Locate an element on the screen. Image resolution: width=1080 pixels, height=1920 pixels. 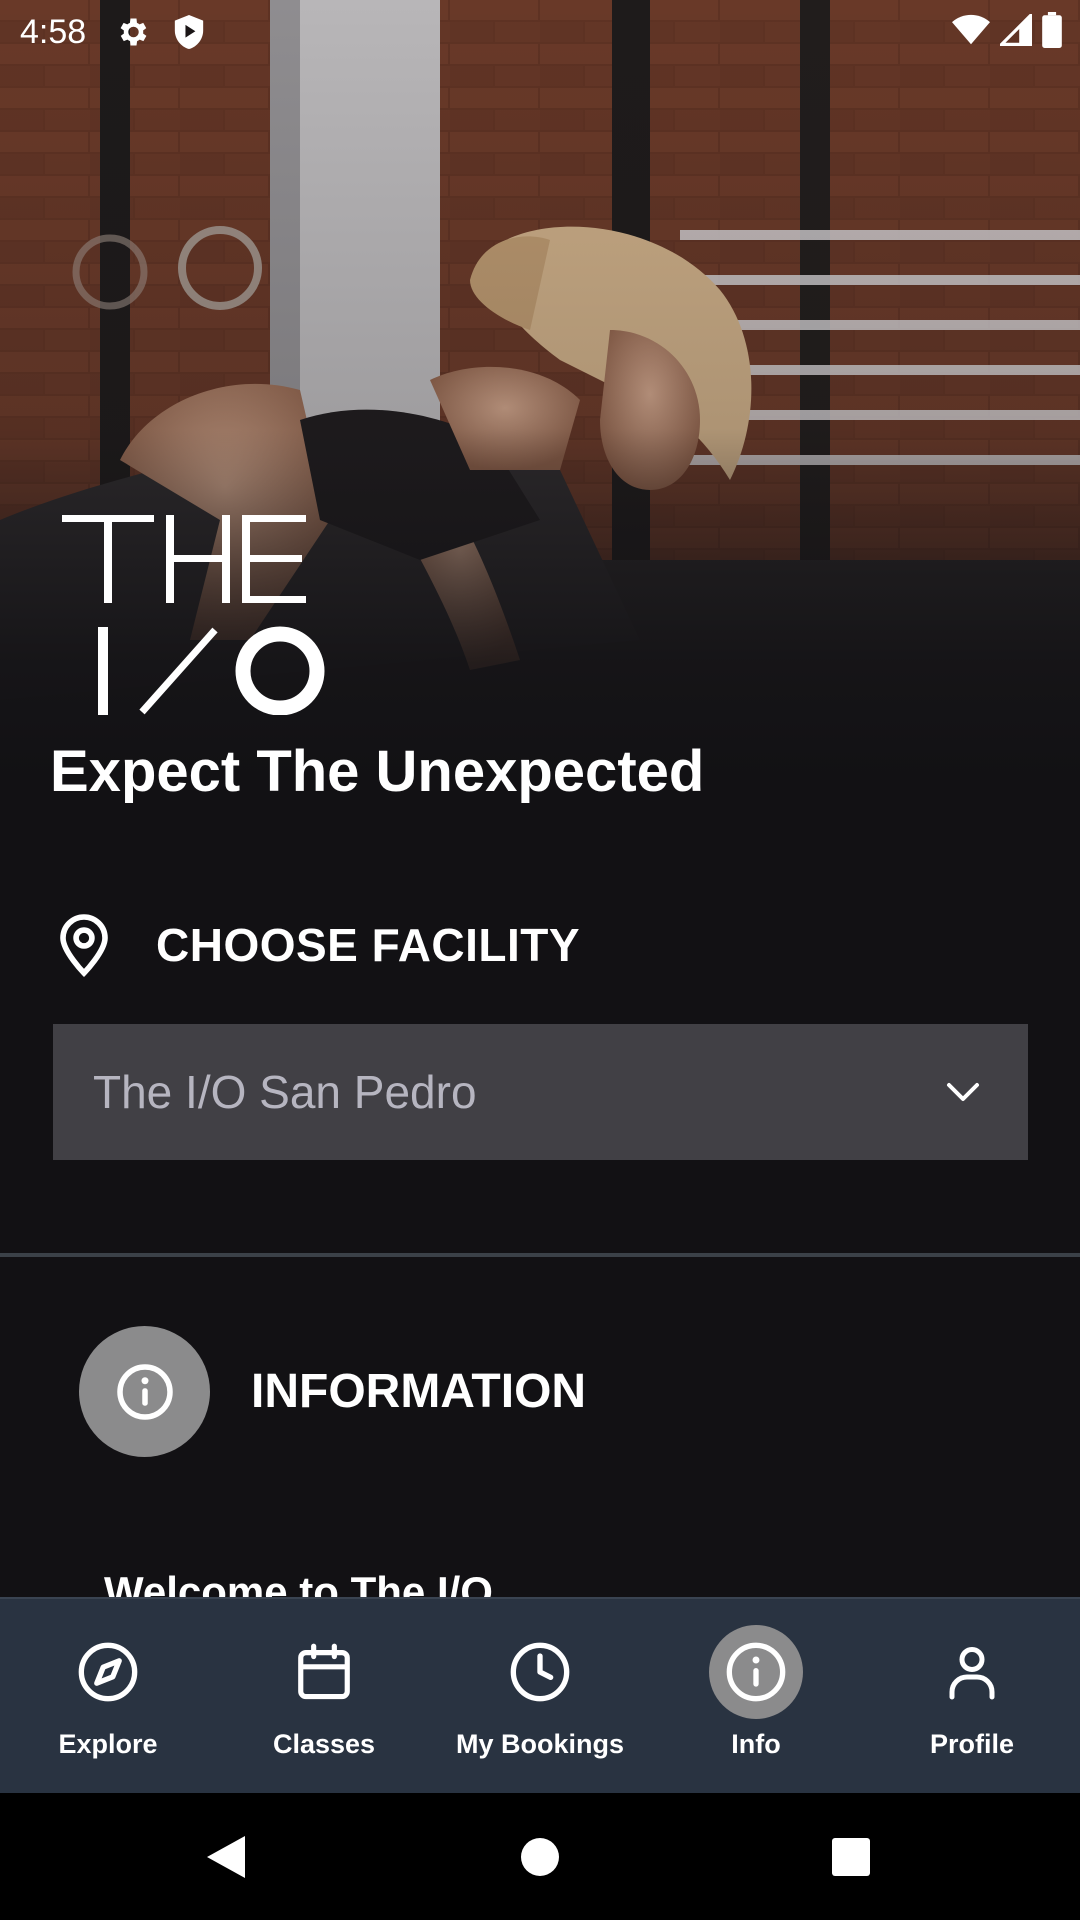
map-pin-icon is located at coordinates (84, 945).